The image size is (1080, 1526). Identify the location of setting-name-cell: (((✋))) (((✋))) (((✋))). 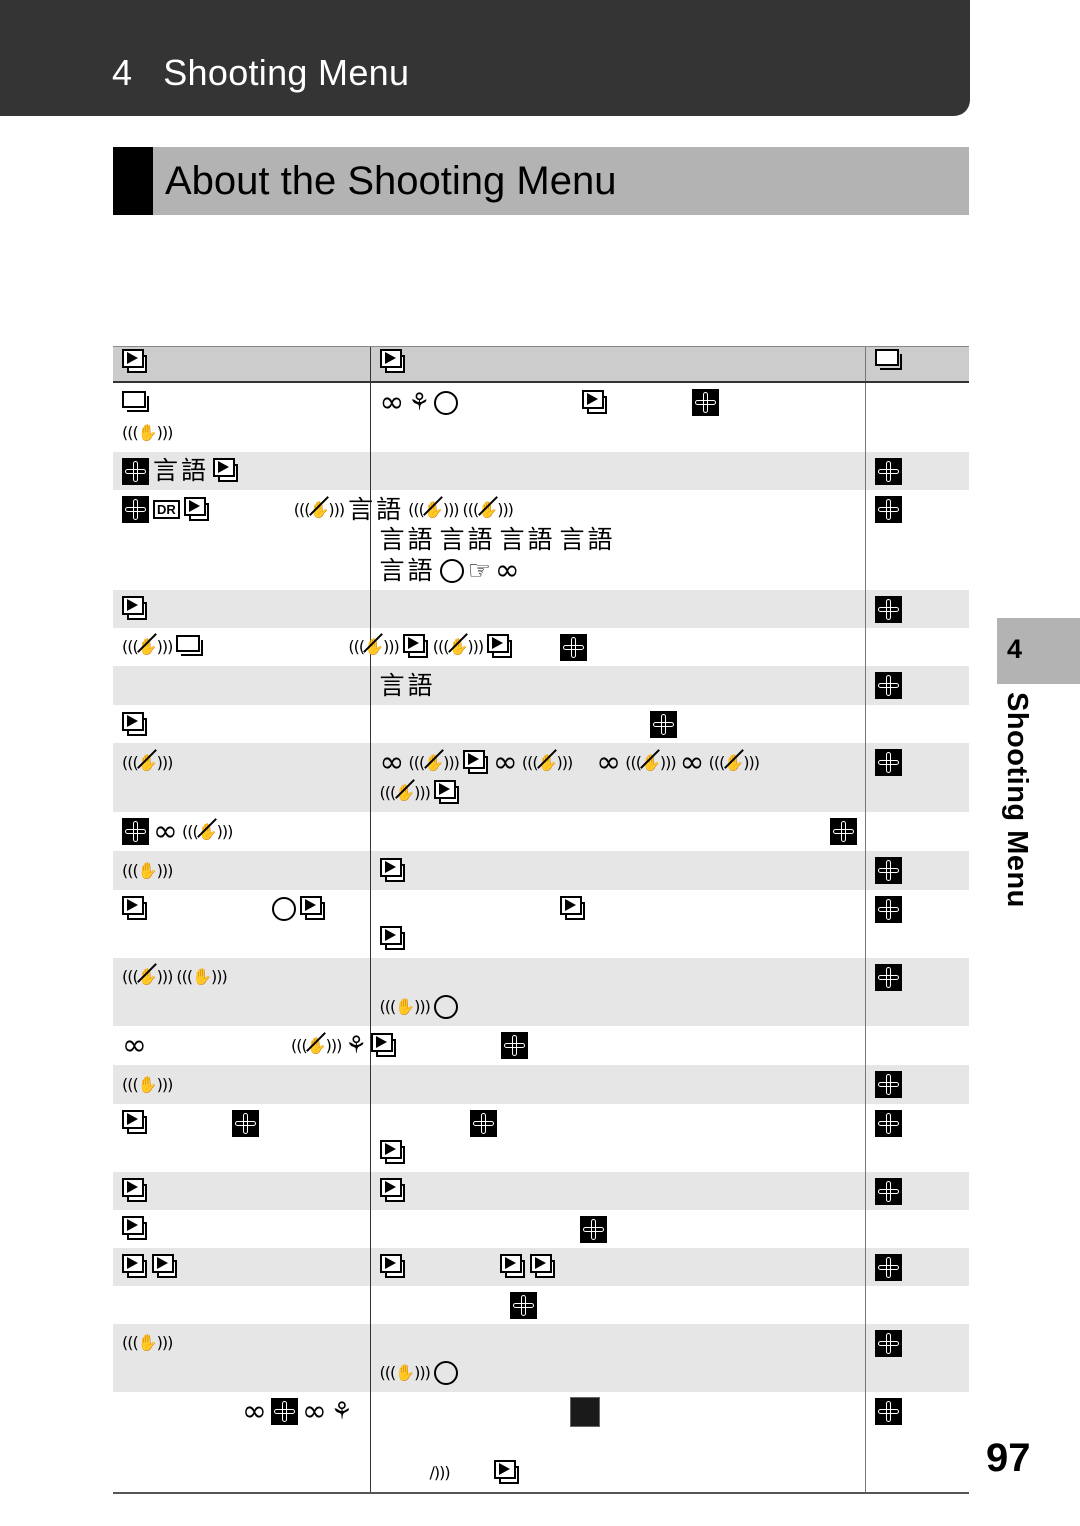
(313, 647).